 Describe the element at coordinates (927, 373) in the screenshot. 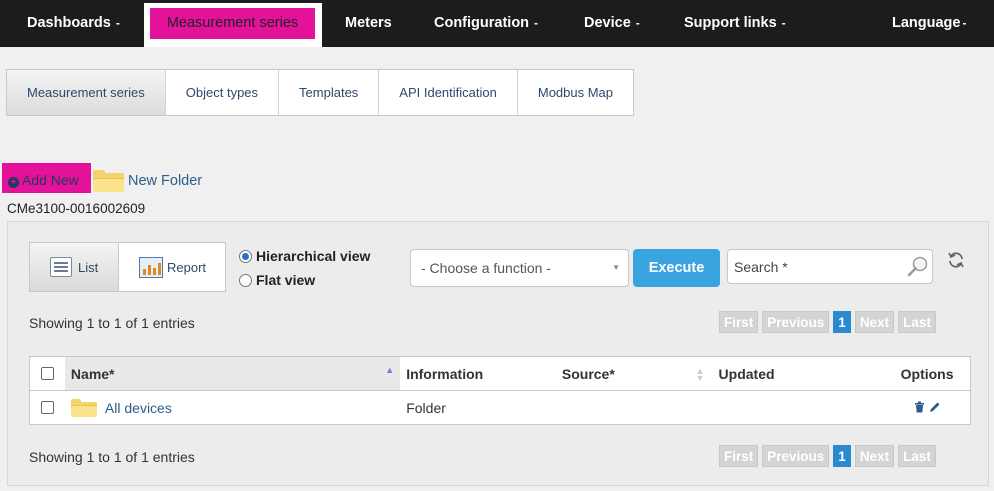

I see `column-header-options: Options` at that location.